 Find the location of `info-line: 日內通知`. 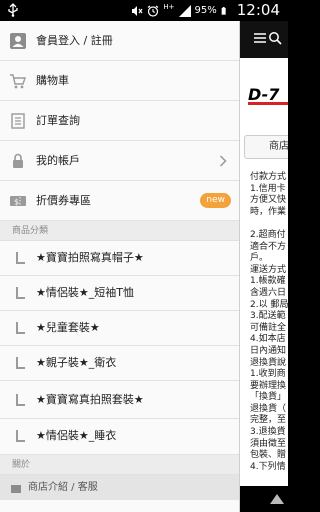

info-line: 日內通知 is located at coordinates (268, 350).